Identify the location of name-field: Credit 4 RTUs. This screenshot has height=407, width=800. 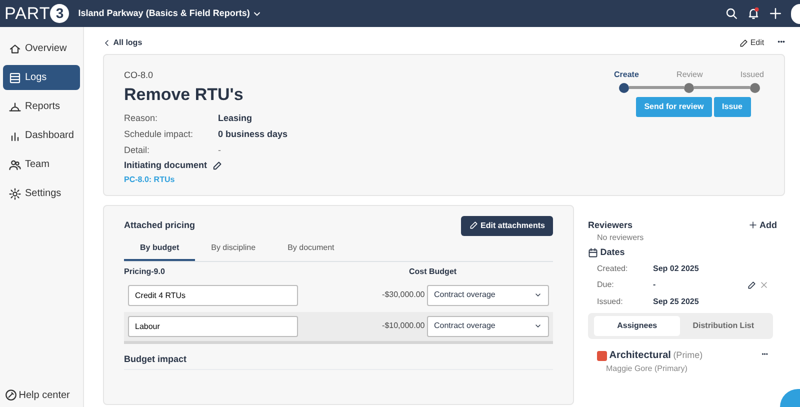
(213, 295).